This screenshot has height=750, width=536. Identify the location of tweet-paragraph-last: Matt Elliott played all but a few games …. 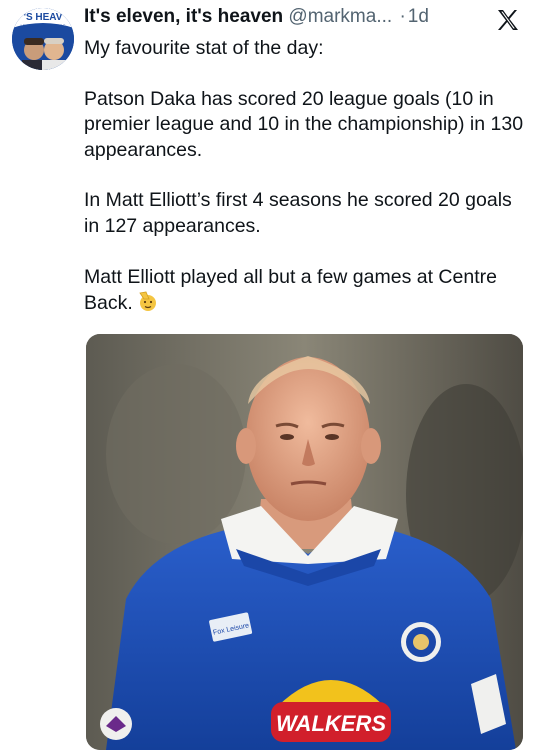
(307, 292).